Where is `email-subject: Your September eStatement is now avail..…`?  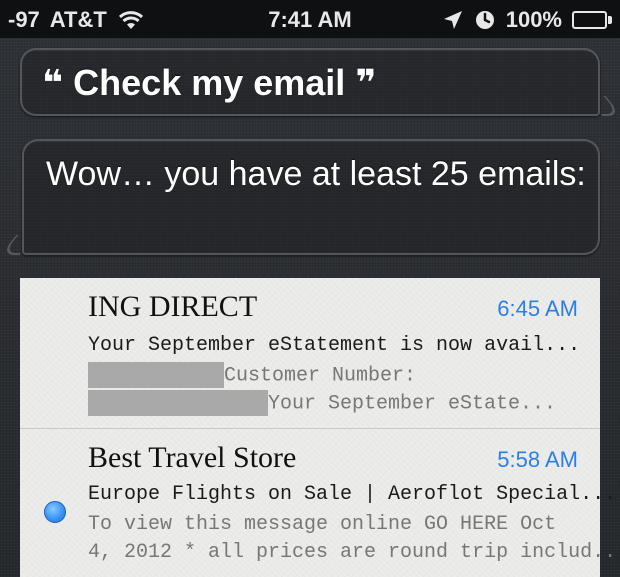 email-subject: Your September eStatement is now avail..… is located at coordinates (334, 345).